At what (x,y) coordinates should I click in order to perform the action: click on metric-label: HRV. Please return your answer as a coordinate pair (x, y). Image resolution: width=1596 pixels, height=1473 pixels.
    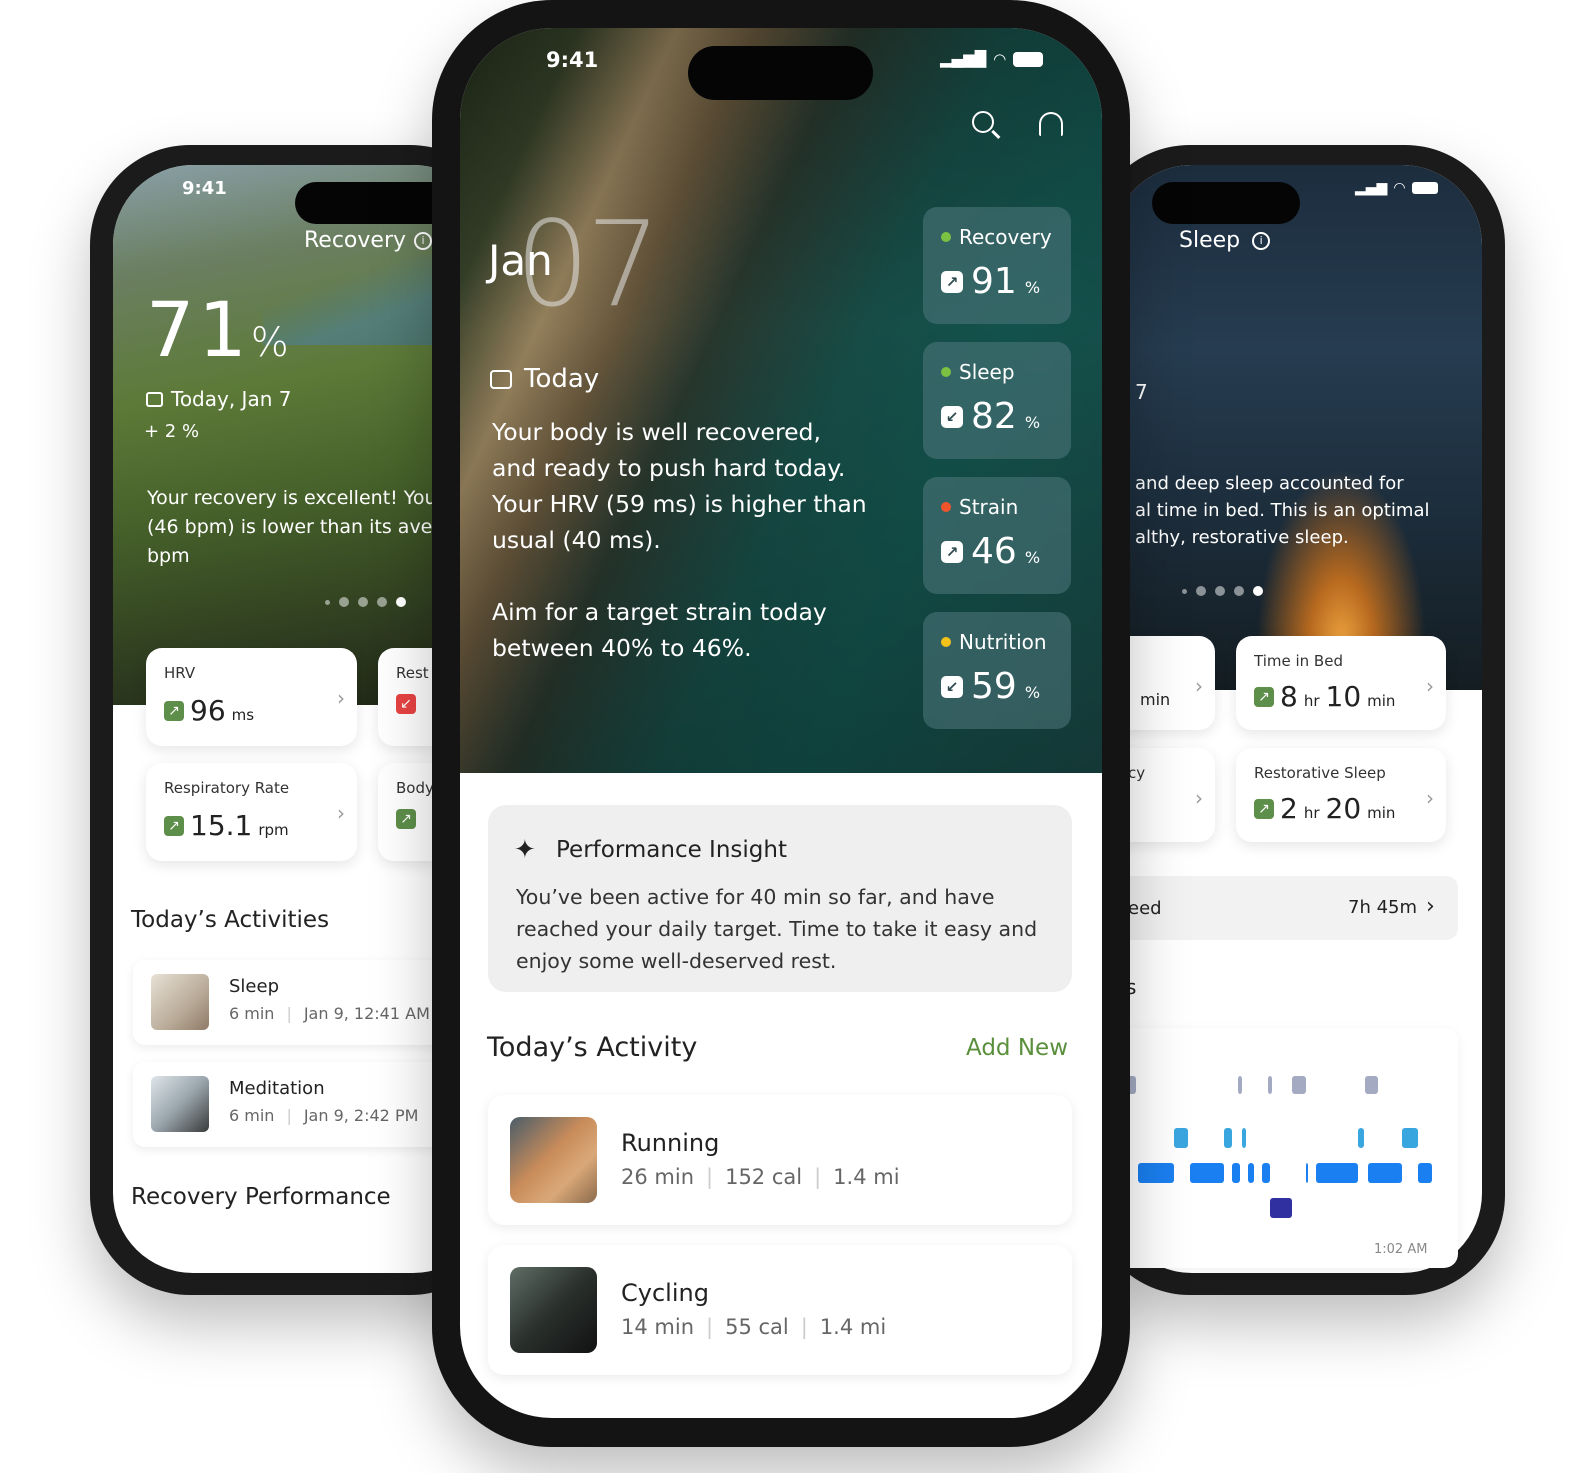
    Looking at the image, I should click on (180, 673).